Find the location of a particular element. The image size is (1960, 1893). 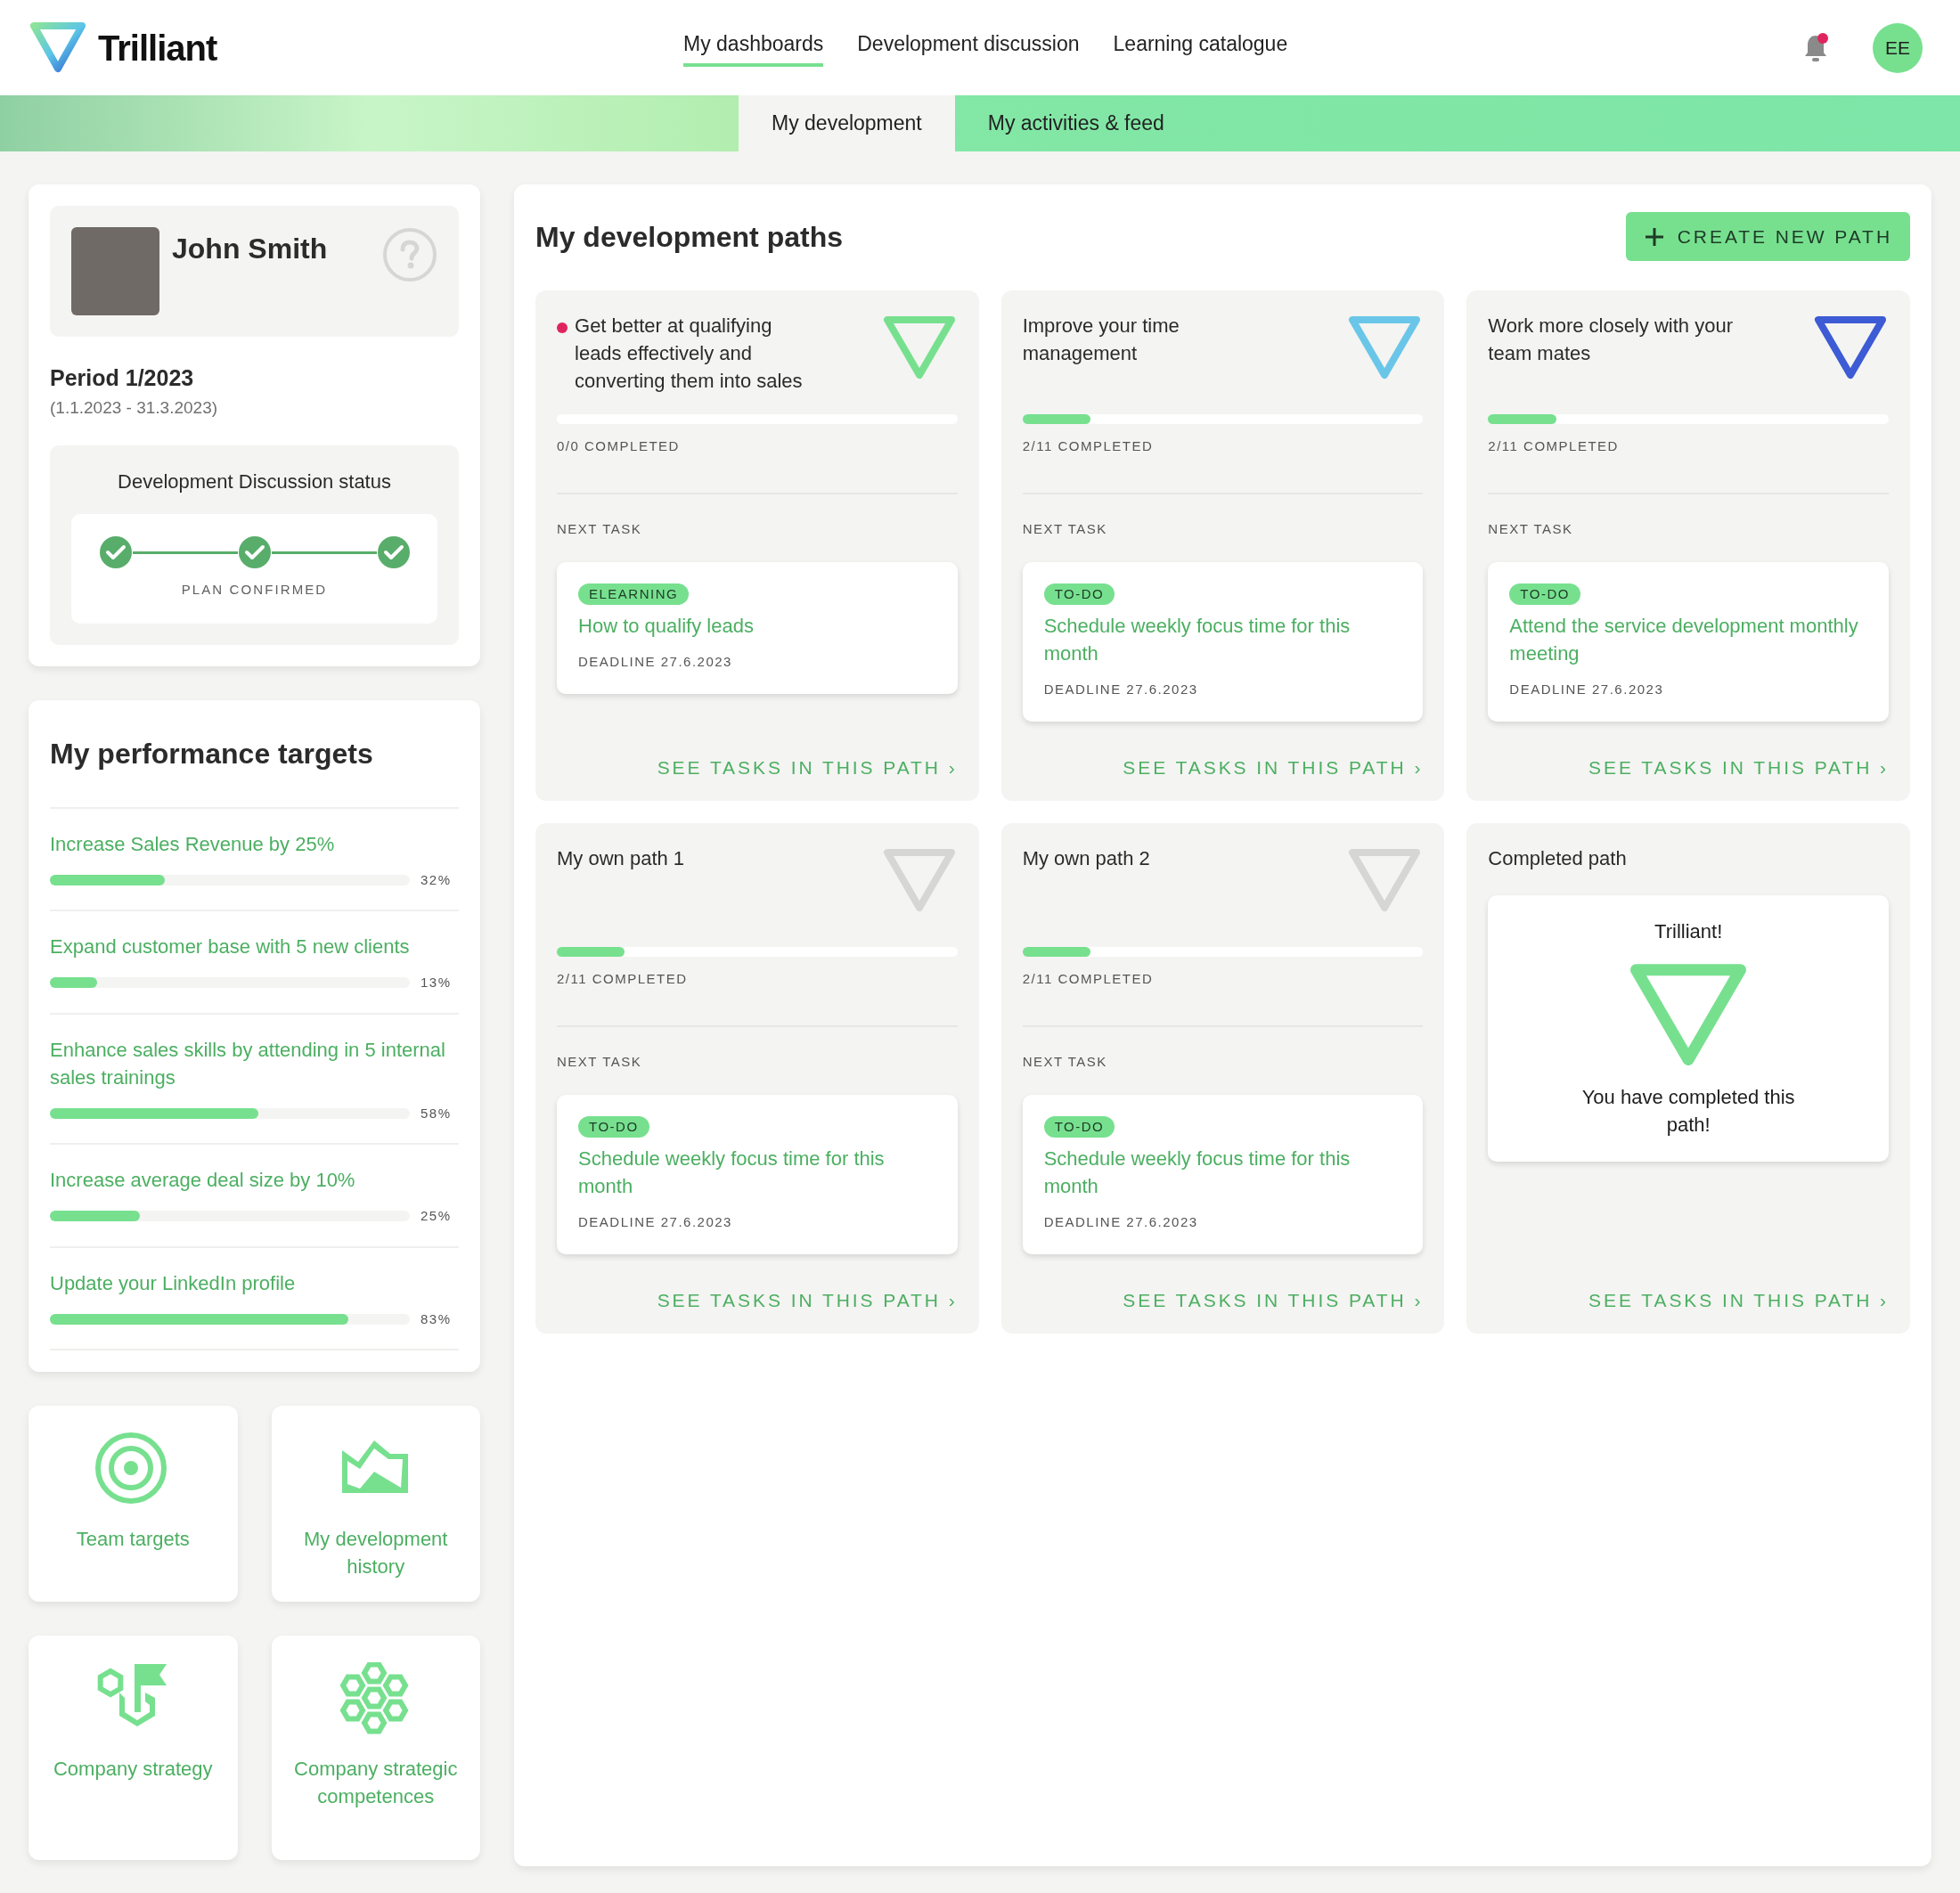

tile-label: My development history is located at coordinates (376, 1553).